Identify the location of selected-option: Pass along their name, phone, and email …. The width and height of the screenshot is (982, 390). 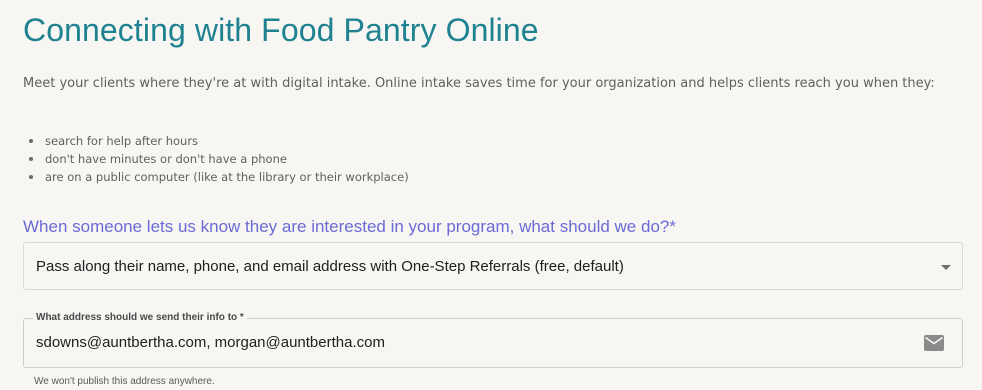
(330, 266).